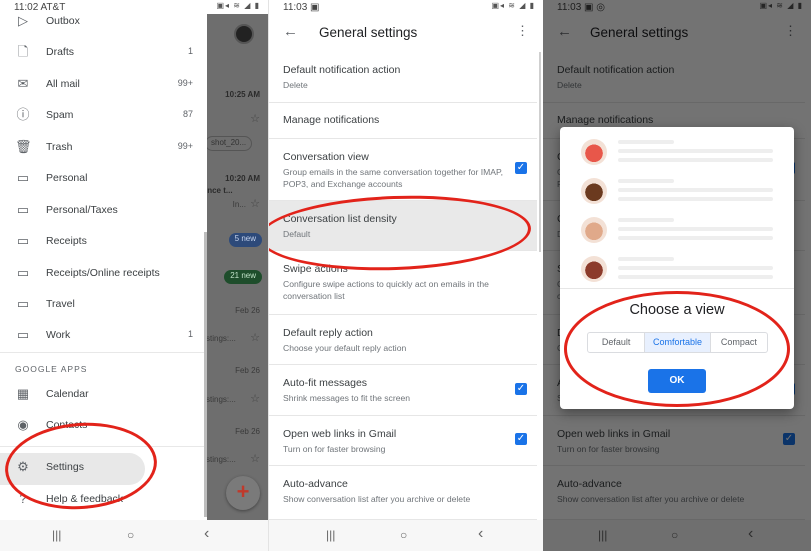 Image resolution: width=811 pixels, height=551 pixels. What do you see at coordinates (290, 31) in the screenshot?
I see `back-arrow-icon: ←` at bounding box center [290, 31].